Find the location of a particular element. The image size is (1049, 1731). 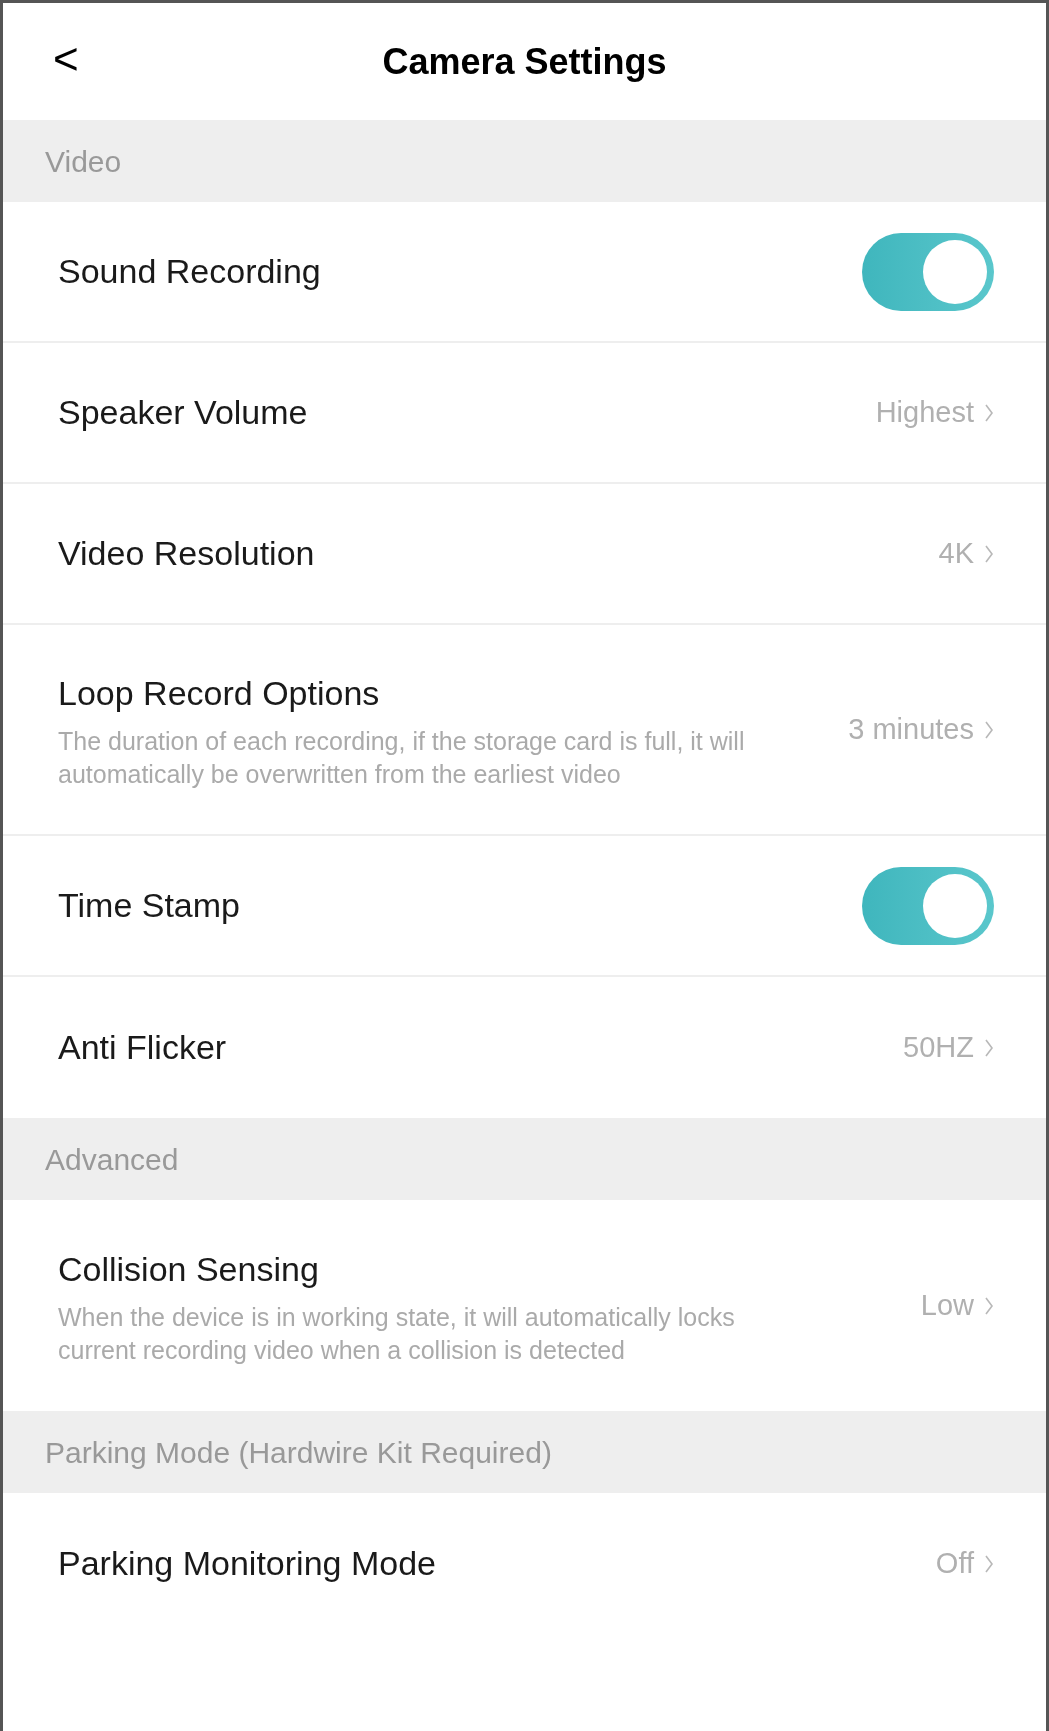

value-link: 50HZ is located at coordinates (948, 1047).